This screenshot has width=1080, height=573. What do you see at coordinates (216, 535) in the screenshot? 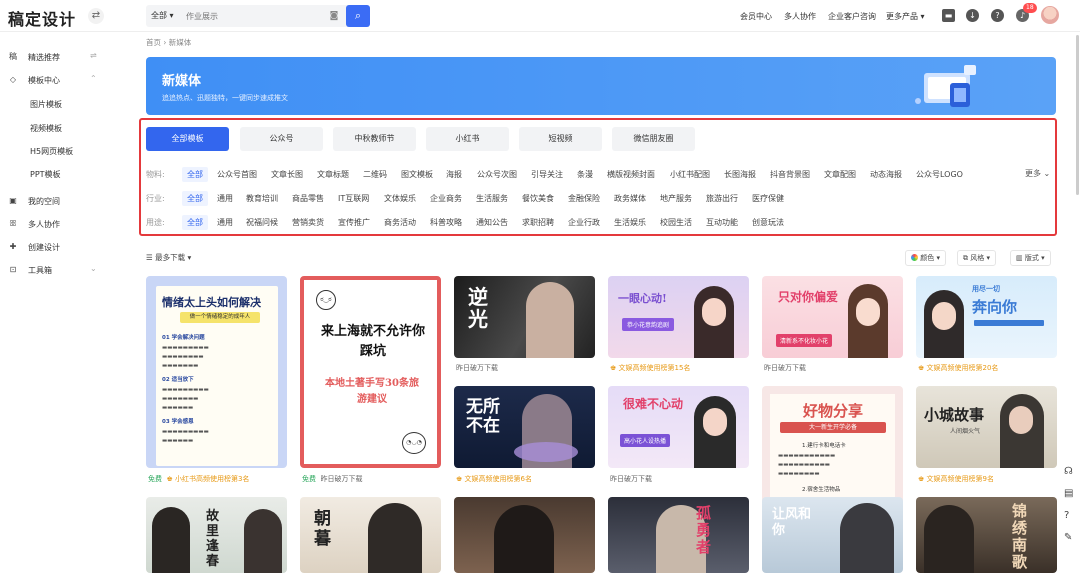
I see `template-card: 故里逢春` at bounding box center [216, 535].